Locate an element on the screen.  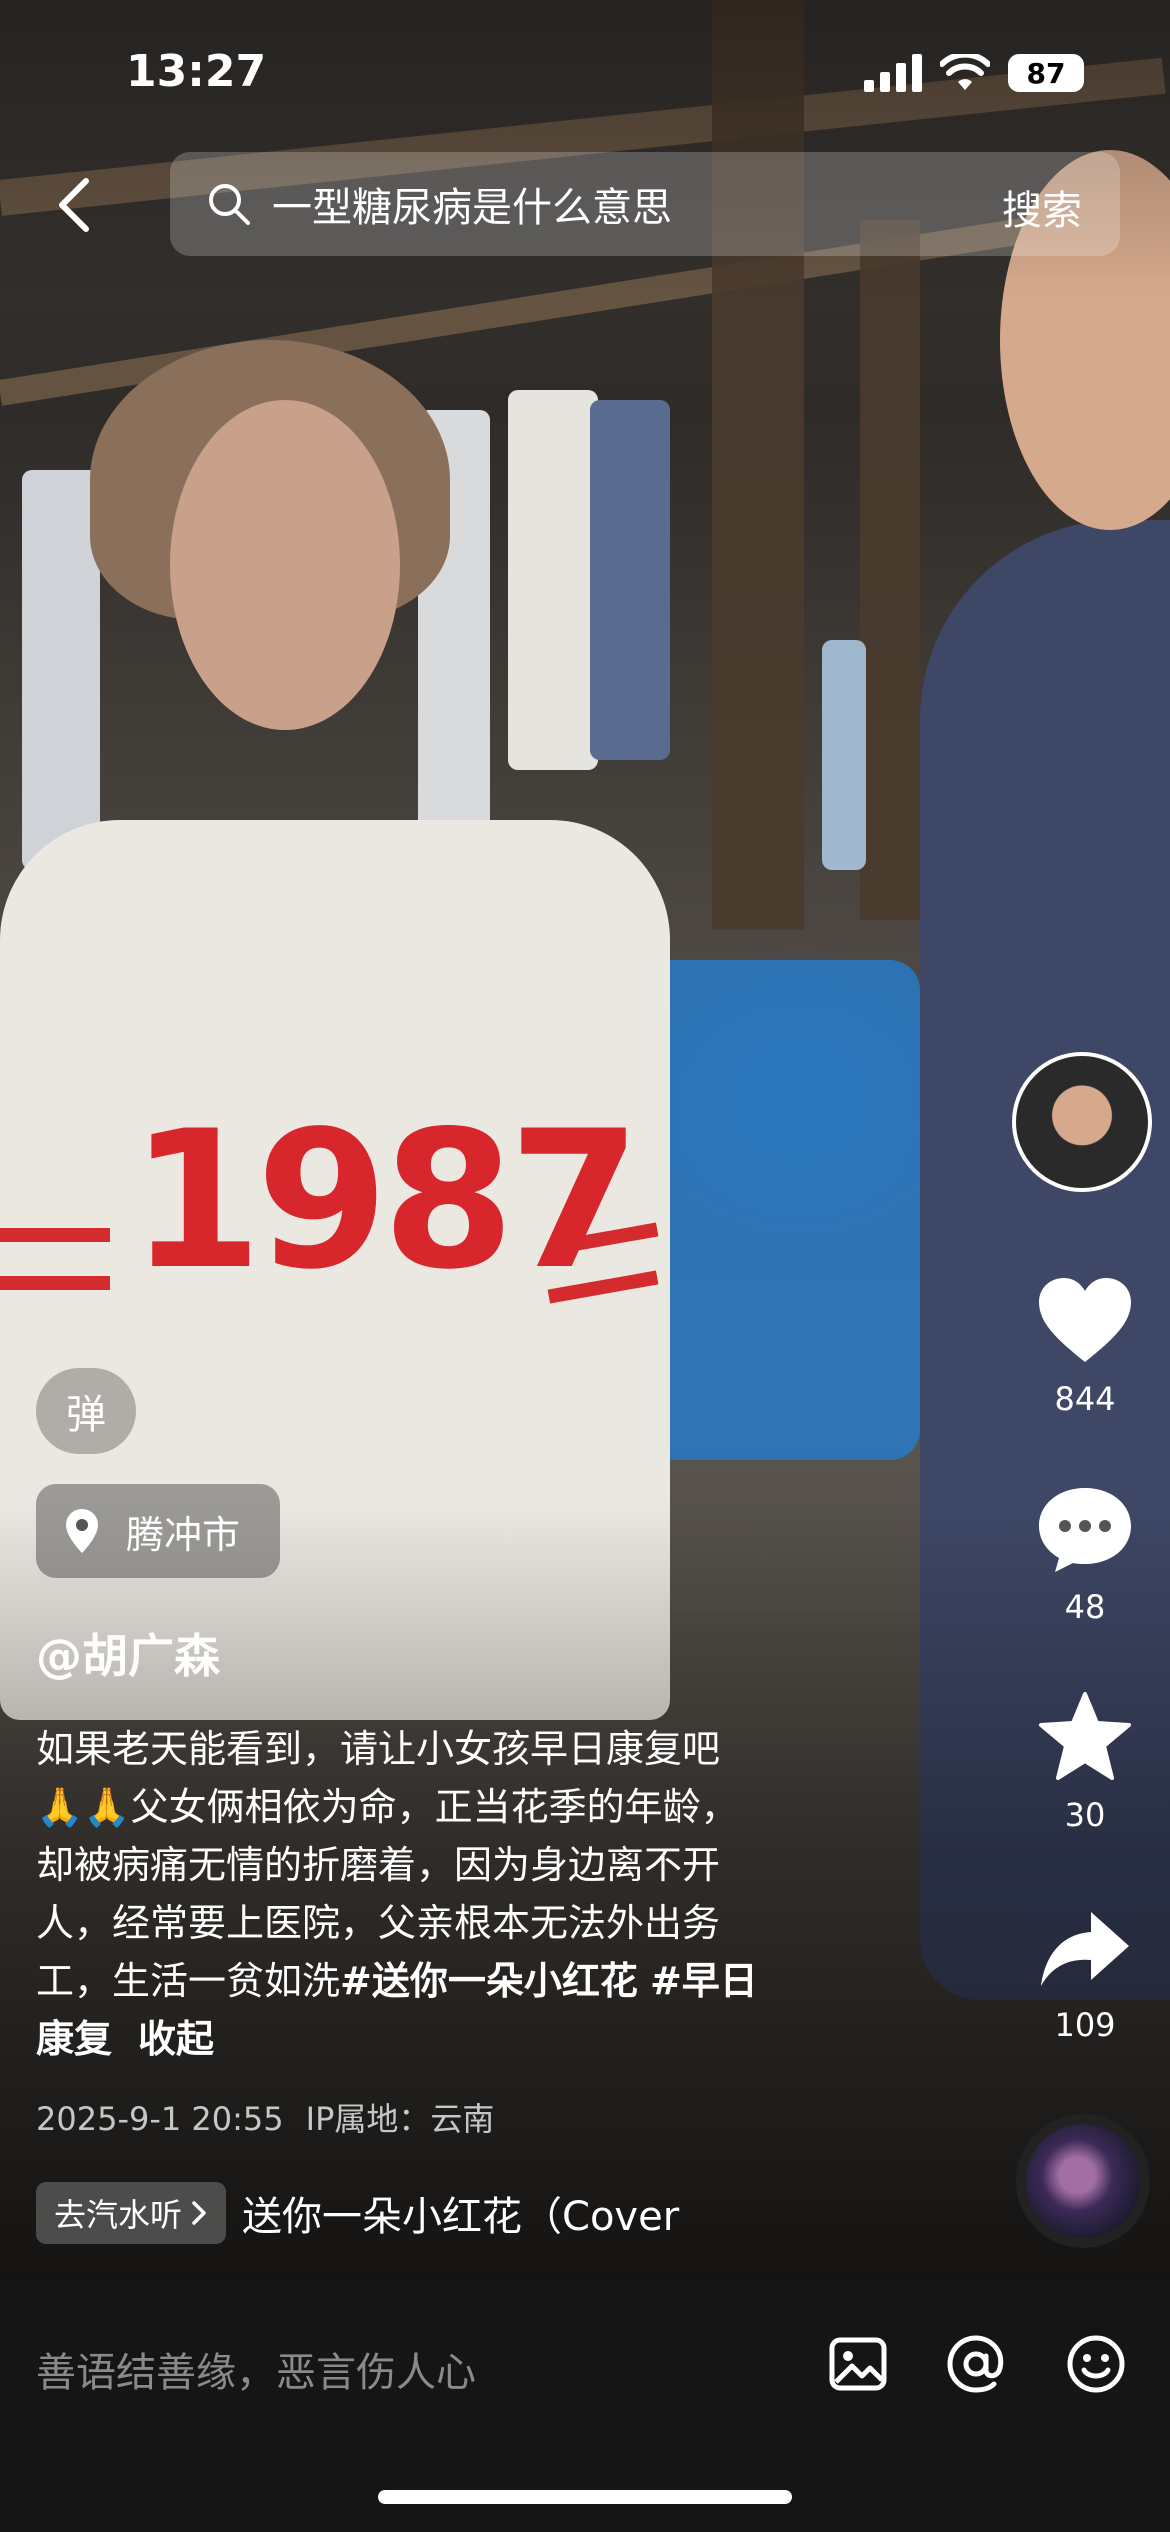
caption-text: 工，生活一贫如洗 is located at coordinates (188, 1981).